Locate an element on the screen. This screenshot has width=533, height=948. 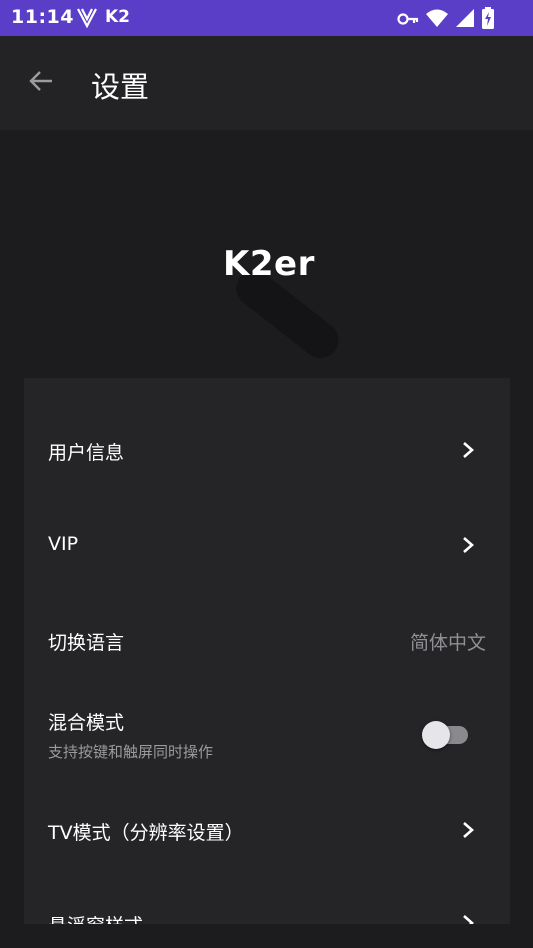
signal-icon is located at coordinates (465, 20).